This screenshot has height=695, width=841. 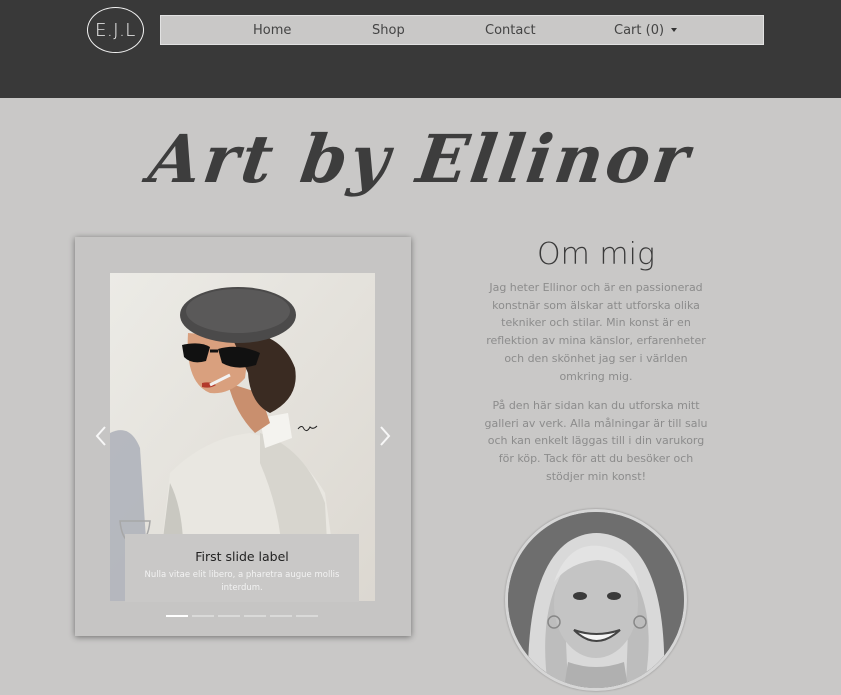 What do you see at coordinates (596, 600) in the screenshot?
I see `artist-portrait` at bounding box center [596, 600].